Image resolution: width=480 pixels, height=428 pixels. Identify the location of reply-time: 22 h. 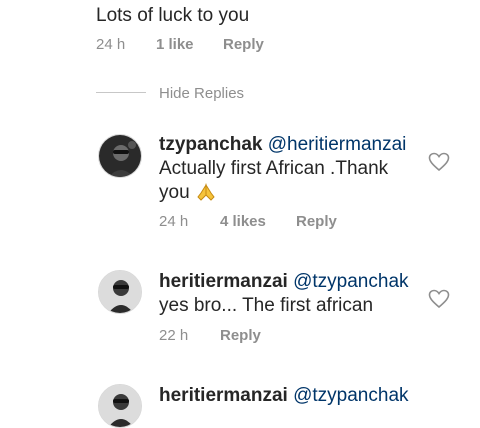
(174, 335).